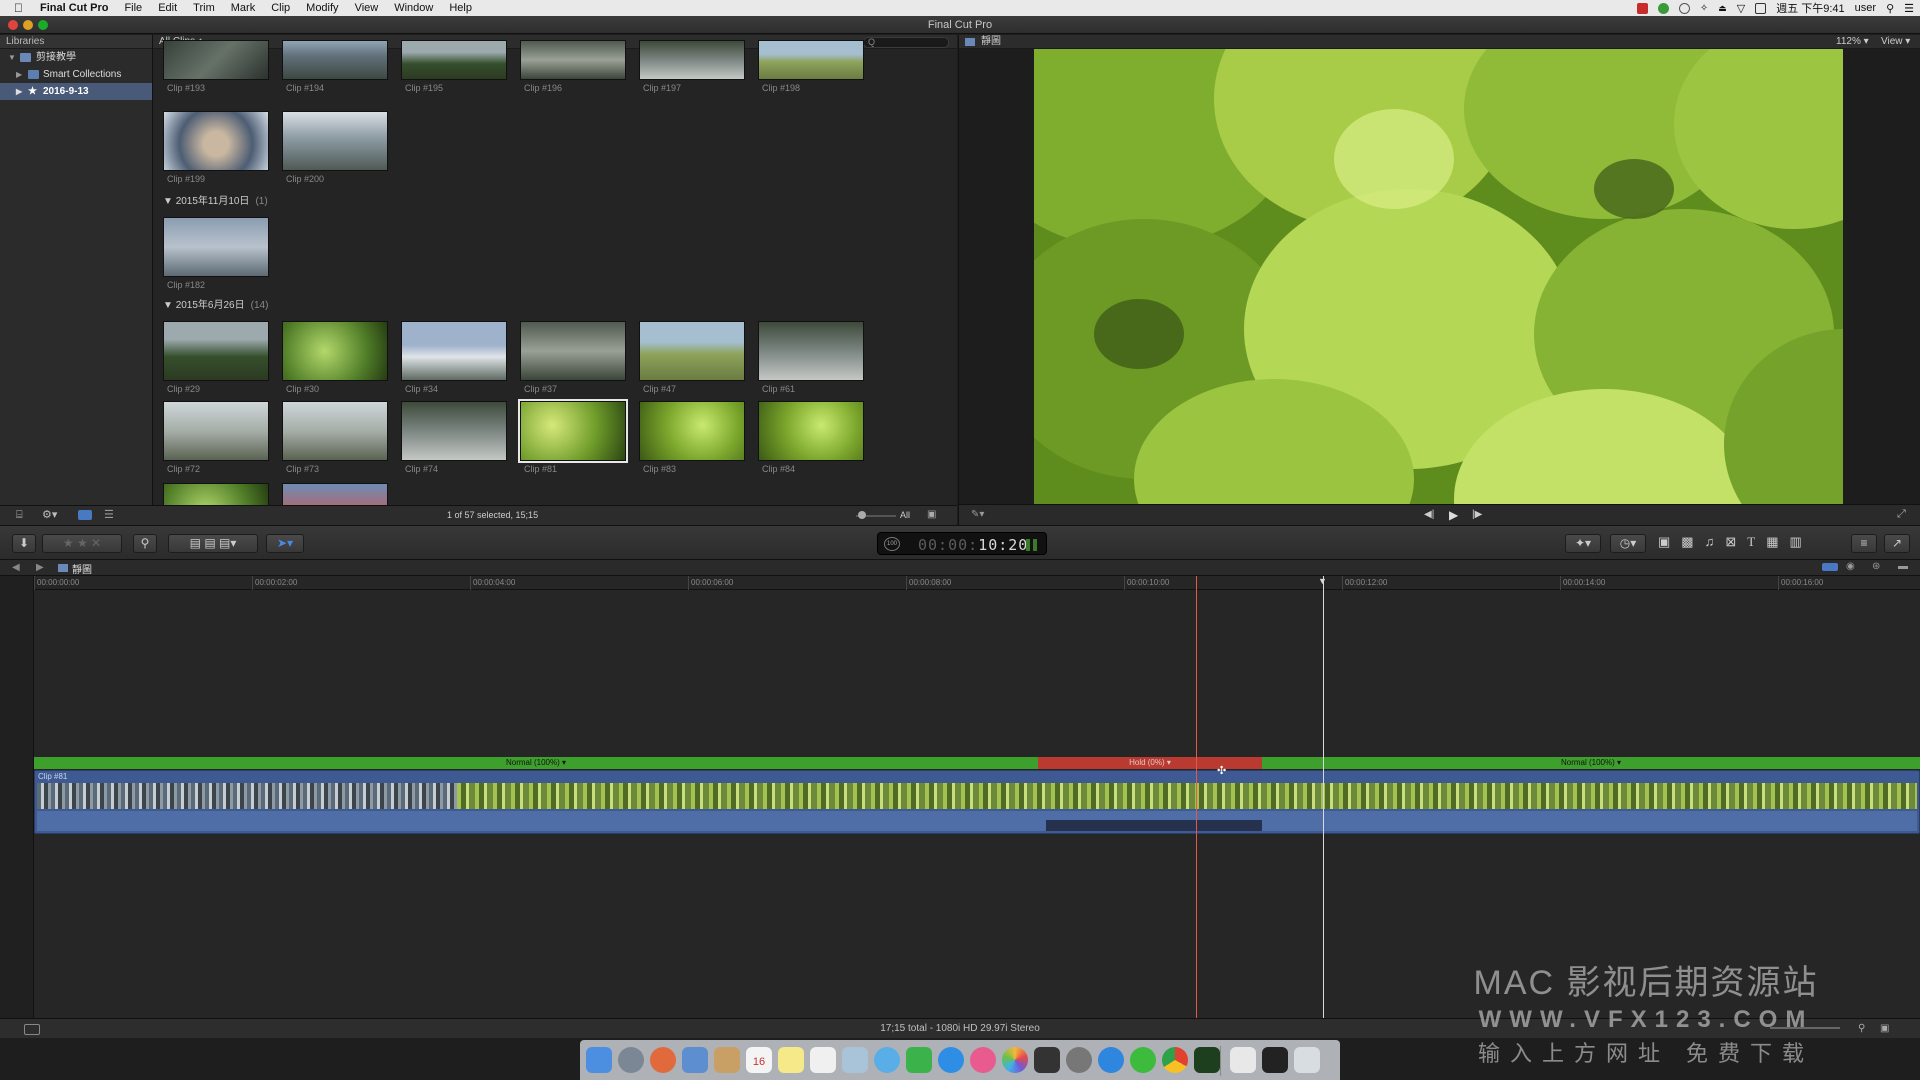  What do you see at coordinates (791, 1060) in the screenshot?
I see `notes-icon` at bounding box center [791, 1060].